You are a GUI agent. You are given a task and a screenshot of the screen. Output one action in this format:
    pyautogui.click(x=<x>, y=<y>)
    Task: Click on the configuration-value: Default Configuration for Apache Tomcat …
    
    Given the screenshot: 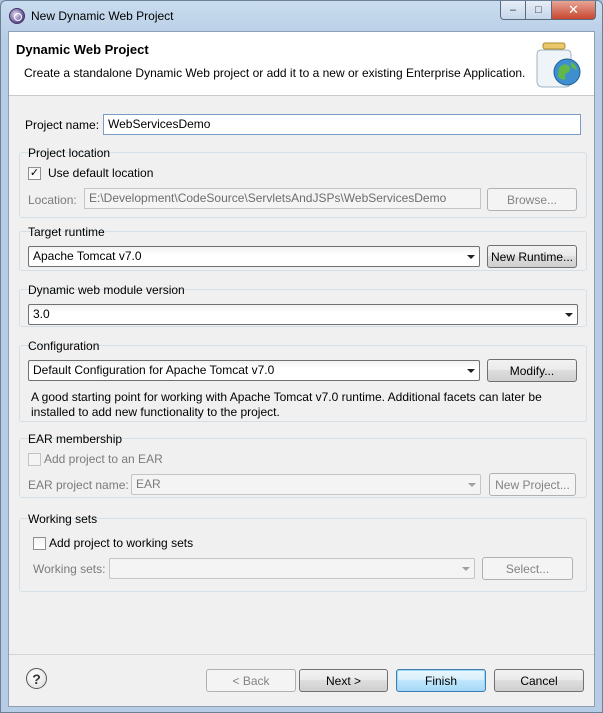 What is the action you would take?
    pyautogui.click(x=154, y=370)
    